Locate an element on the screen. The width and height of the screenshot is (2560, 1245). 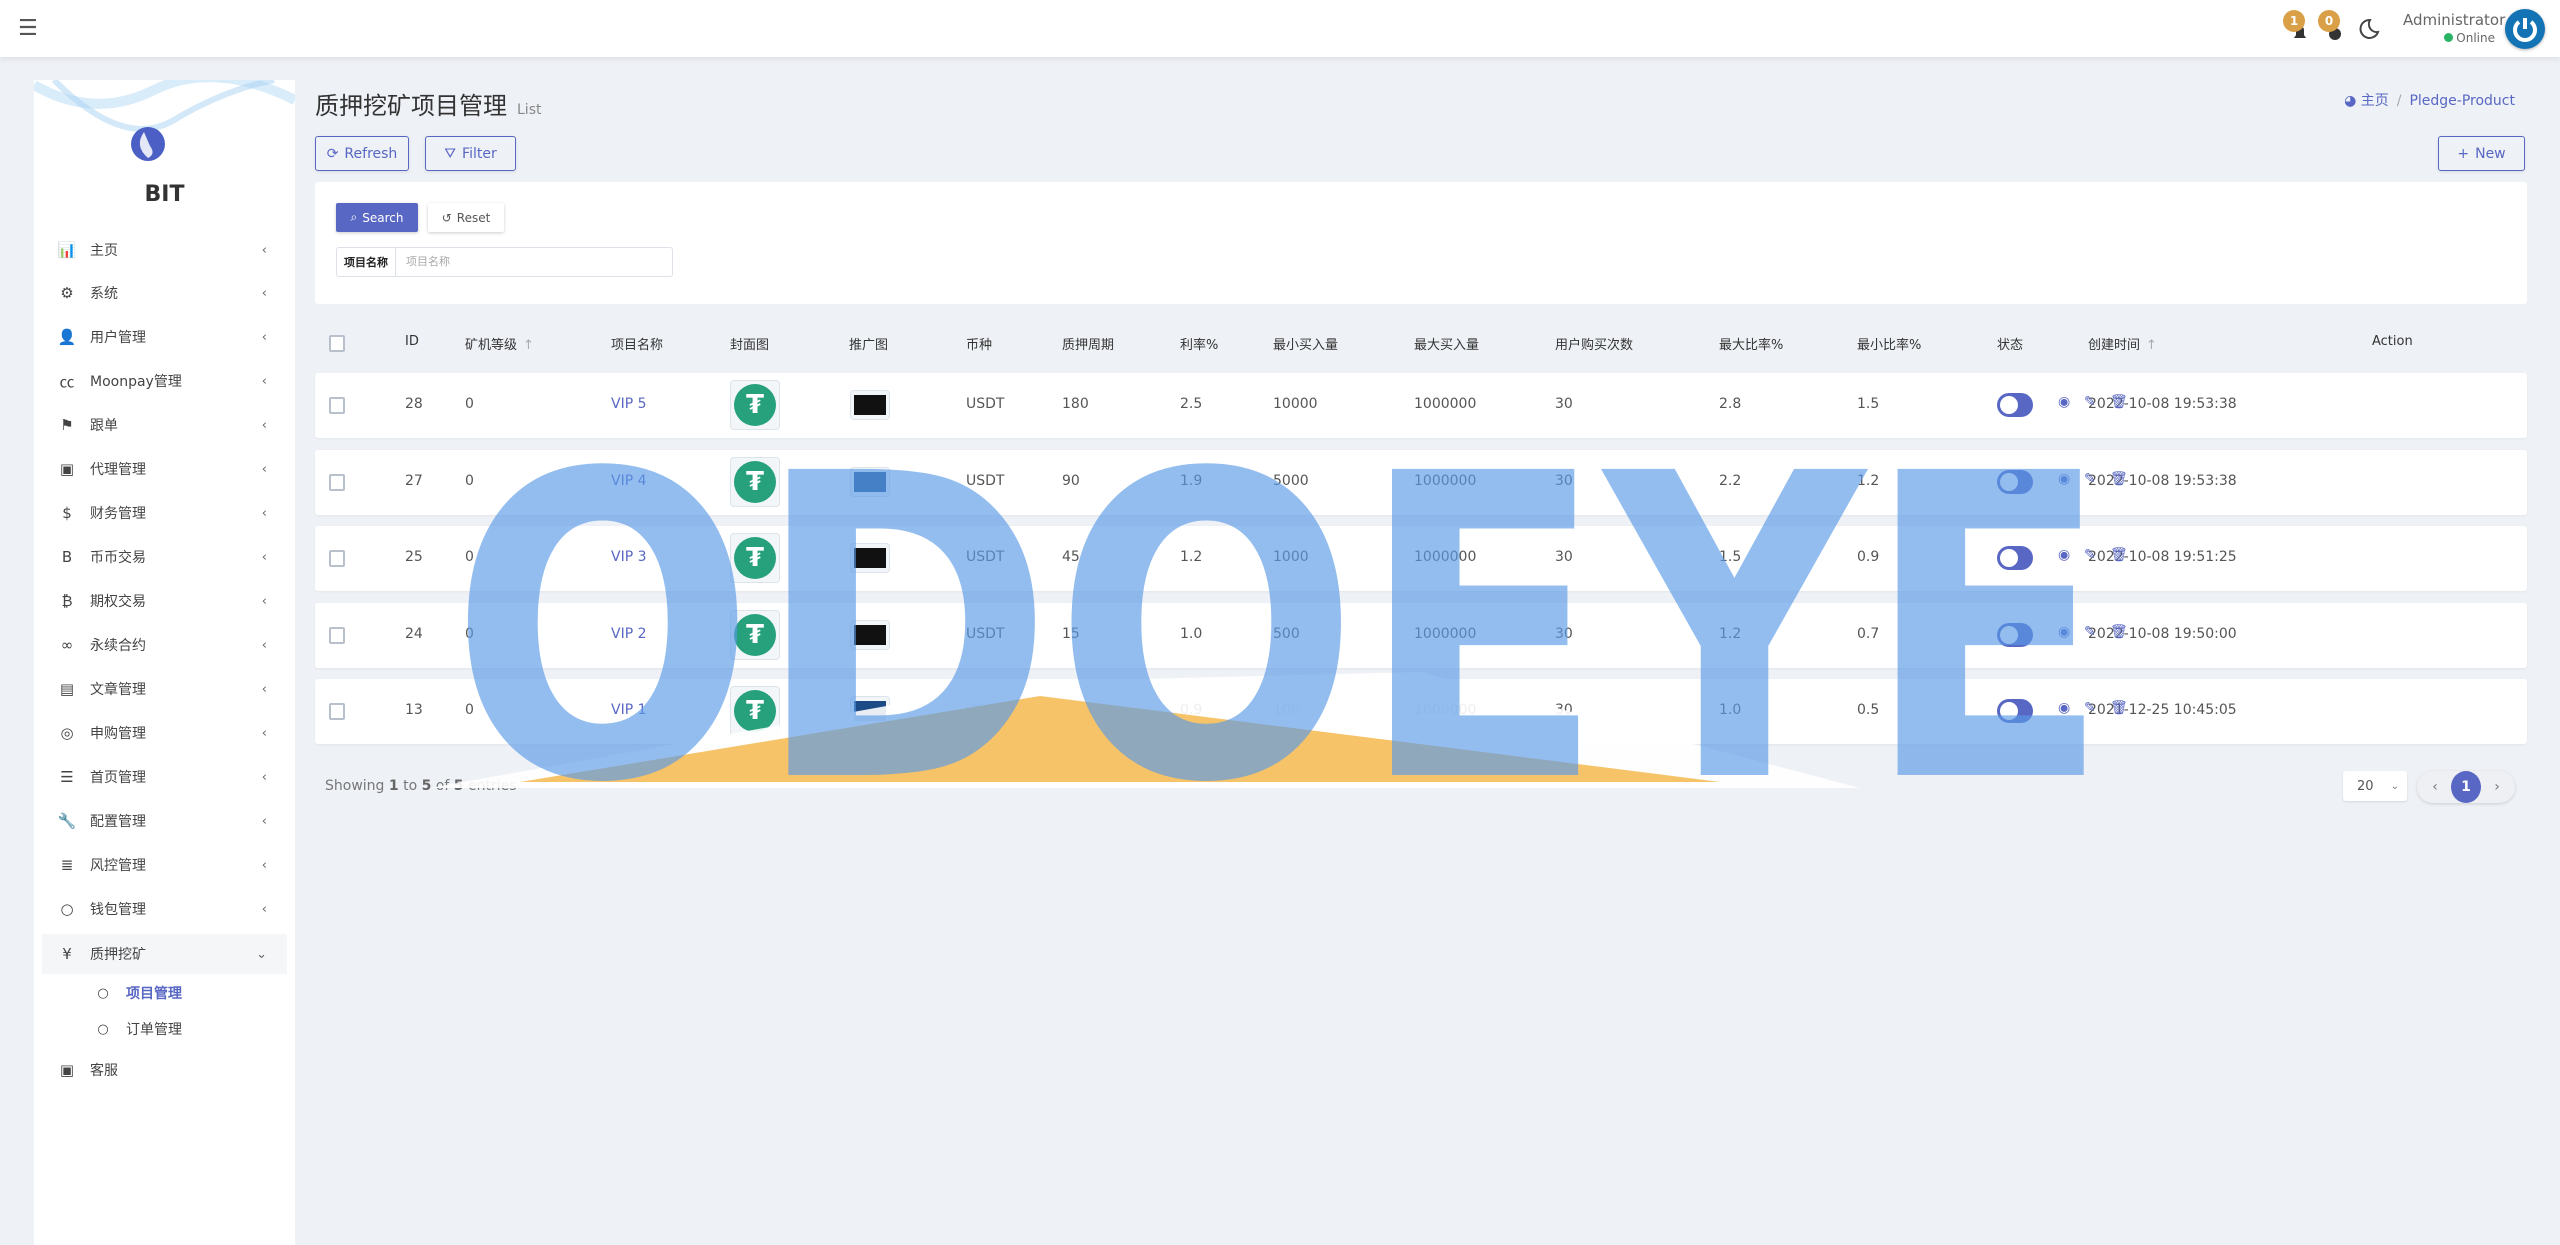
sidebar-item: ○ 钱包管理 ‹ is located at coordinates (164, 909).